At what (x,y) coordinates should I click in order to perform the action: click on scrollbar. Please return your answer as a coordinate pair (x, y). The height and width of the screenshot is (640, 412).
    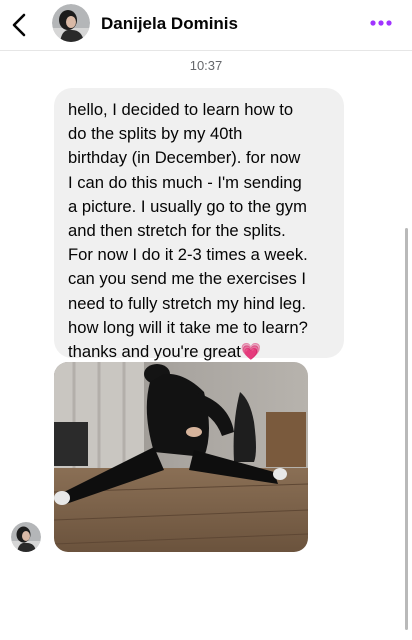
    Looking at the image, I should click on (406, 429).